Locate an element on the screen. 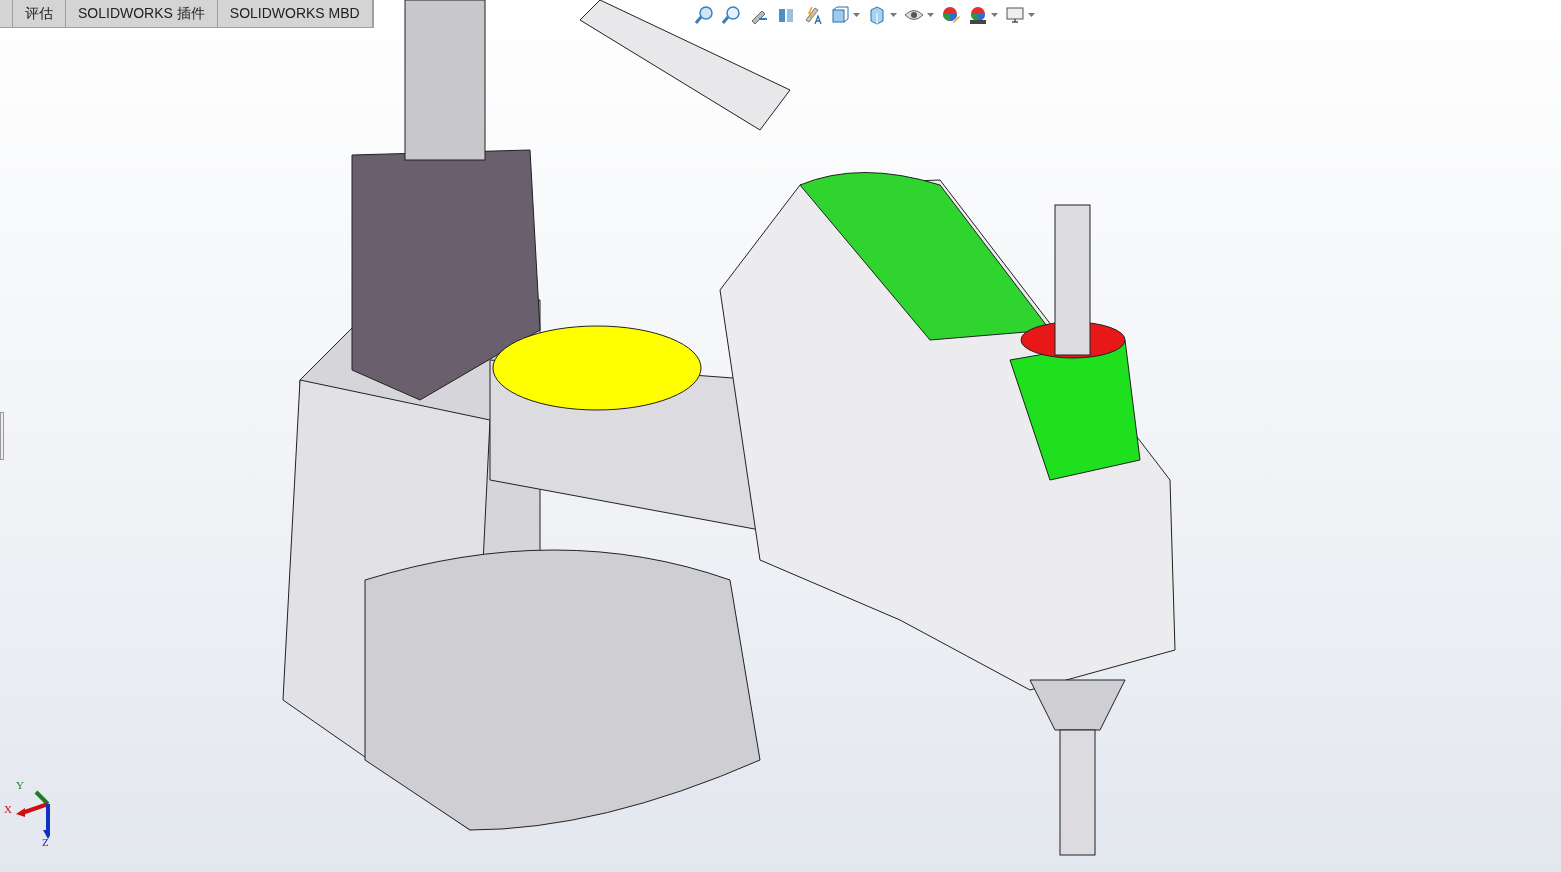  zoom-to-fit-icon is located at coordinates (705, 15).